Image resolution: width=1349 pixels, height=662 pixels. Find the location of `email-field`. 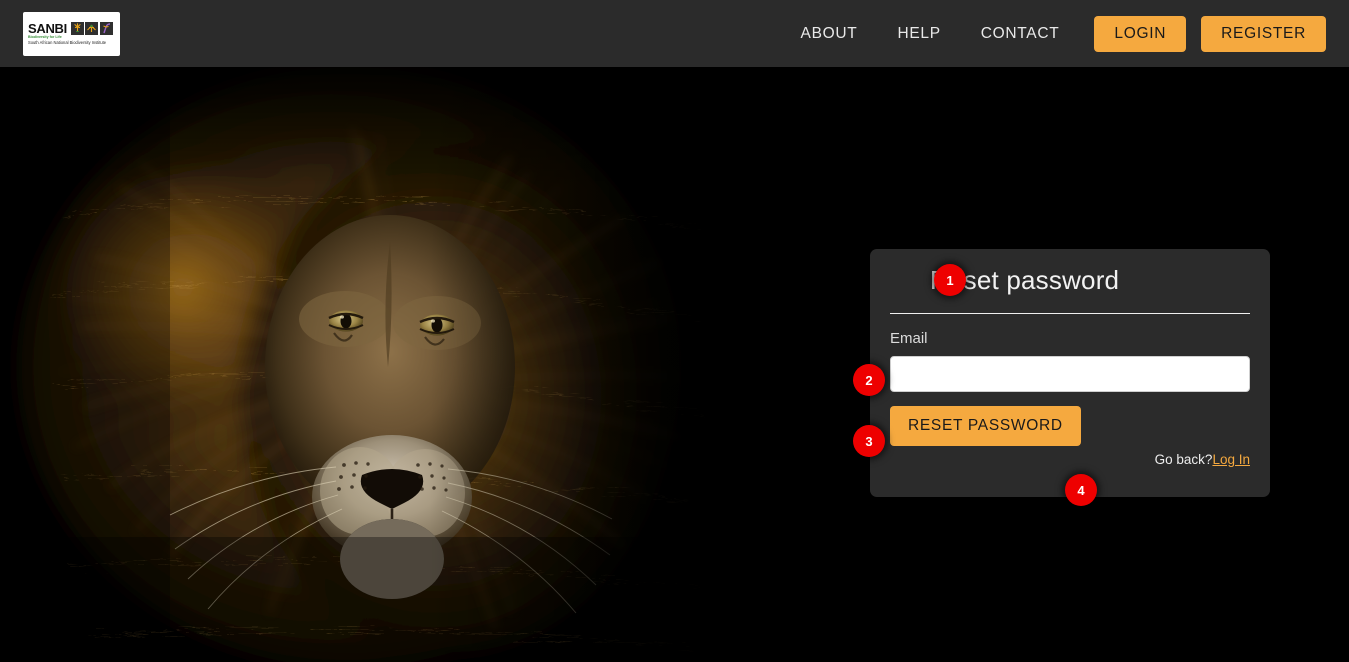

email-field is located at coordinates (1070, 374).